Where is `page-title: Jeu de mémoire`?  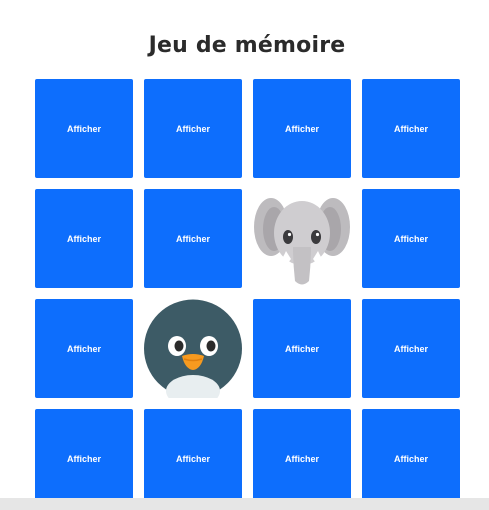 page-title: Jeu de mémoire is located at coordinates (247, 45).